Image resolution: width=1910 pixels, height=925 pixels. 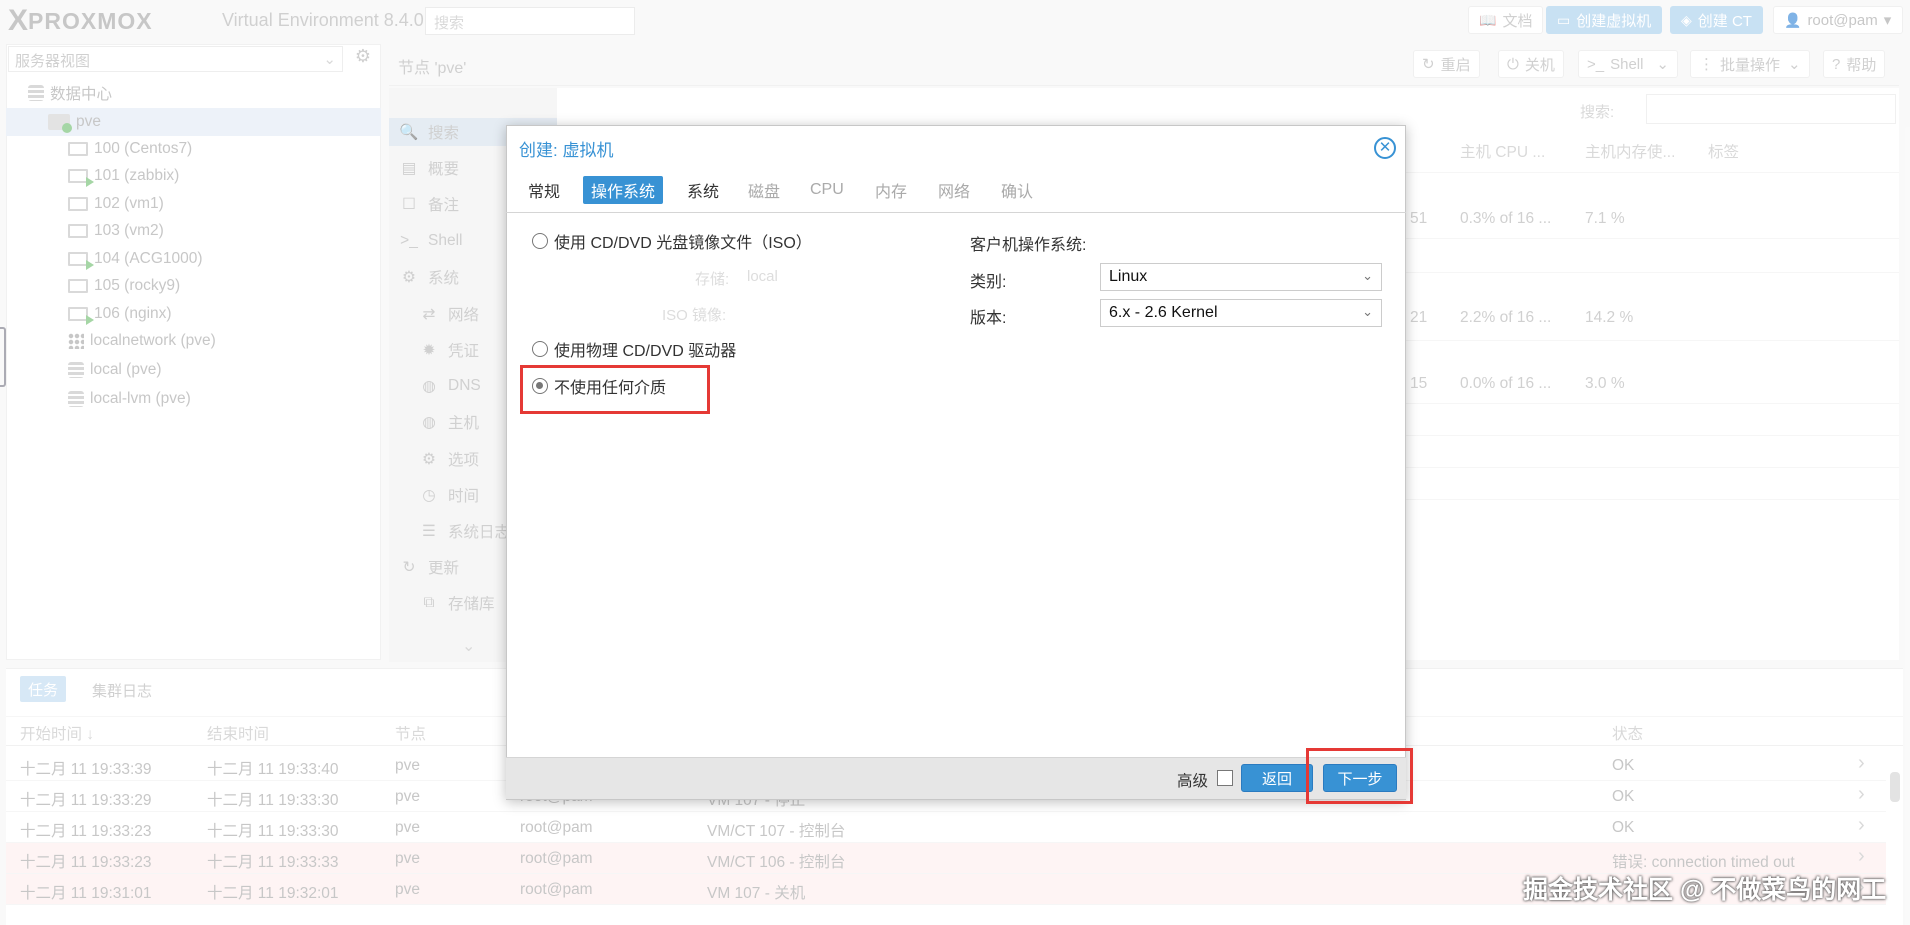 I want to click on close-icon: ✕, so click(x=1385, y=148).